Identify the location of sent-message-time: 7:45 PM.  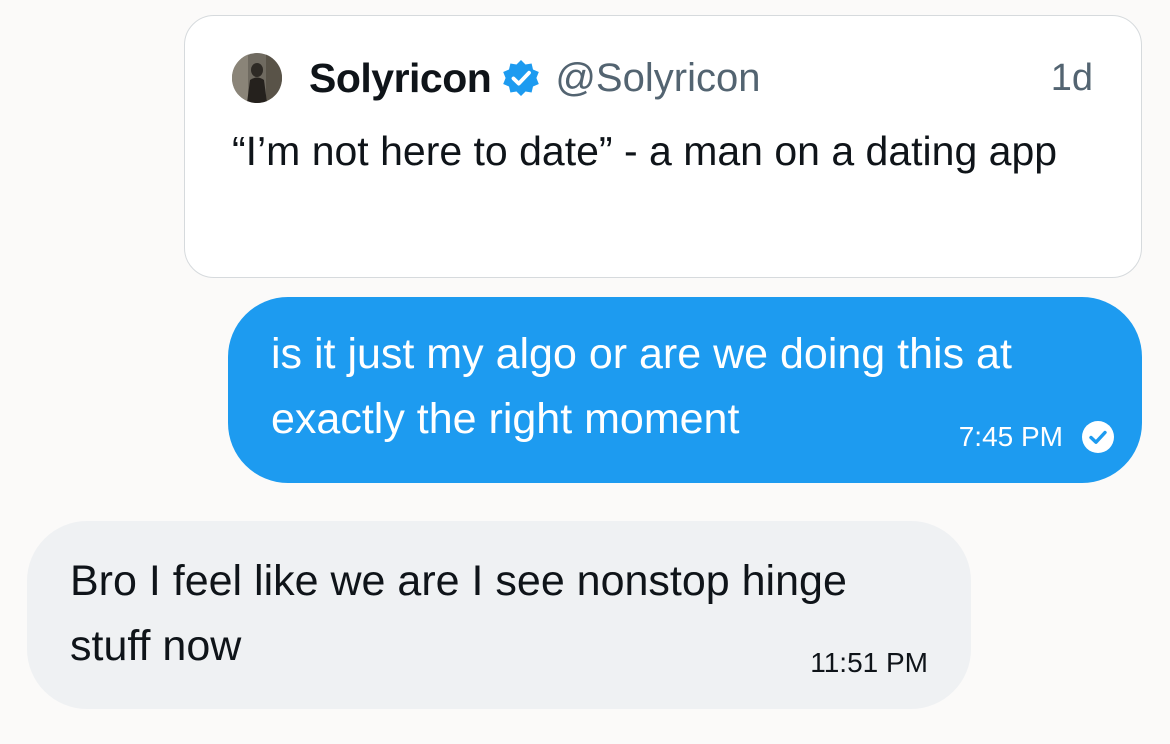
(1010, 436).